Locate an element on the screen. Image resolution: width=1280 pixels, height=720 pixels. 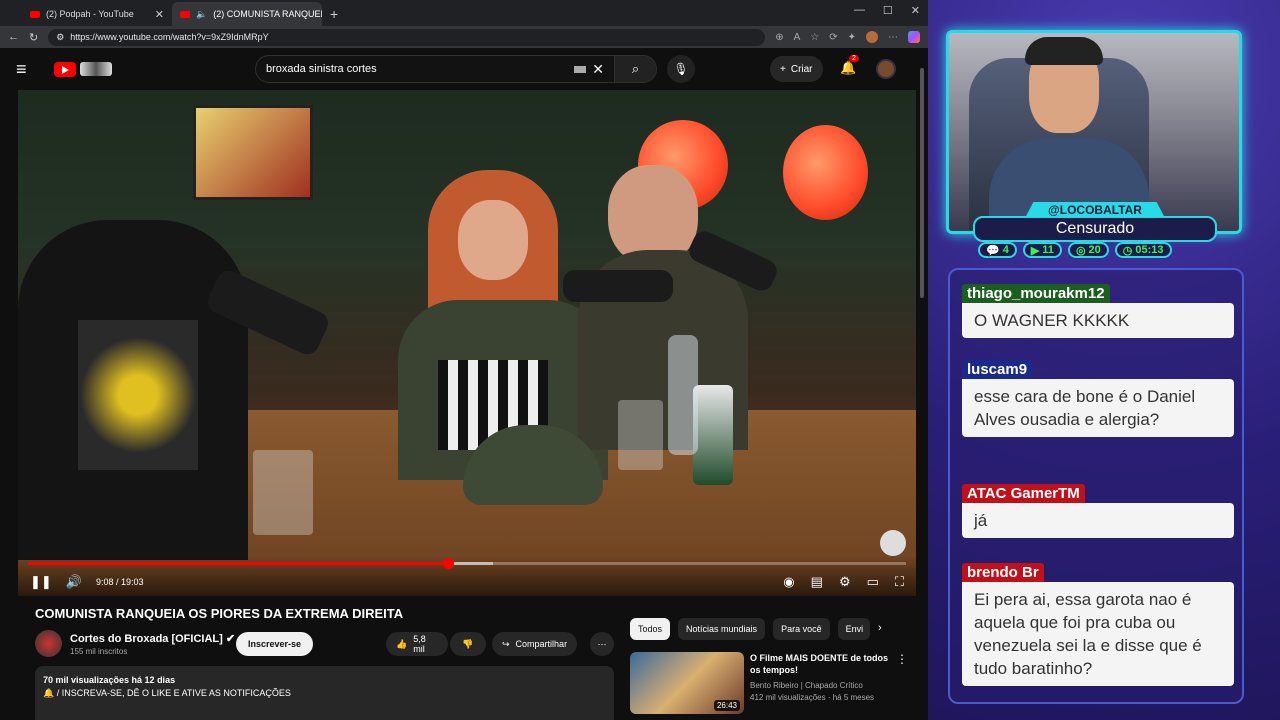
chat-username: ATAC GamerTM is located at coordinates (1023, 493).